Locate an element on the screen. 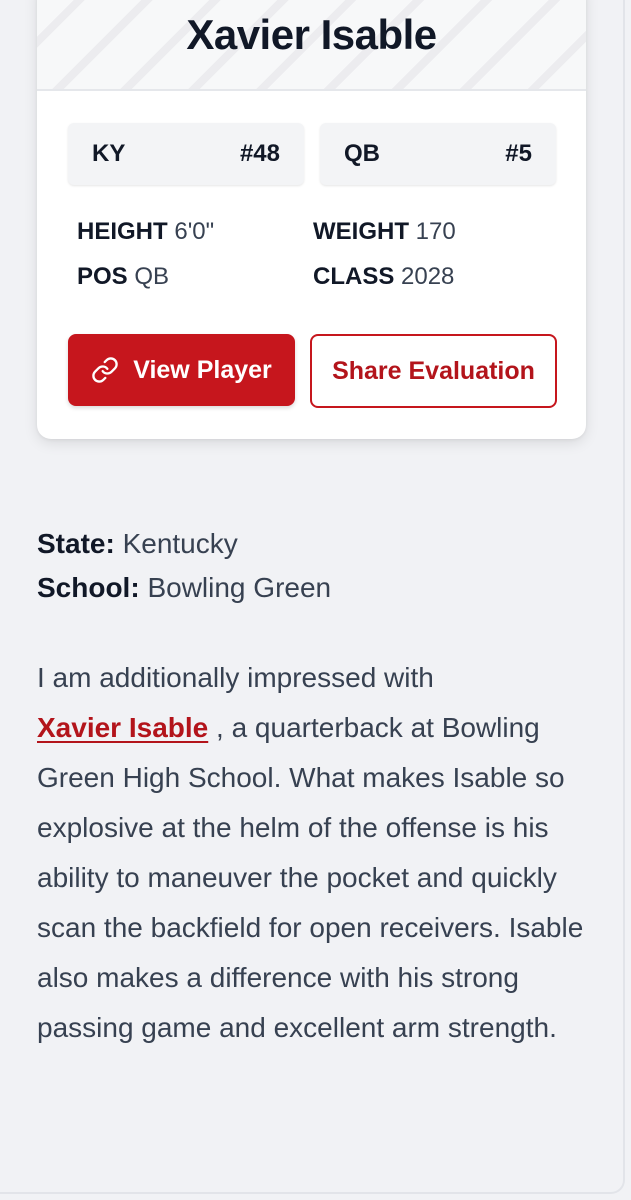 This screenshot has width=631, height=1200. school-label: School: is located at coordinates (88, 587).